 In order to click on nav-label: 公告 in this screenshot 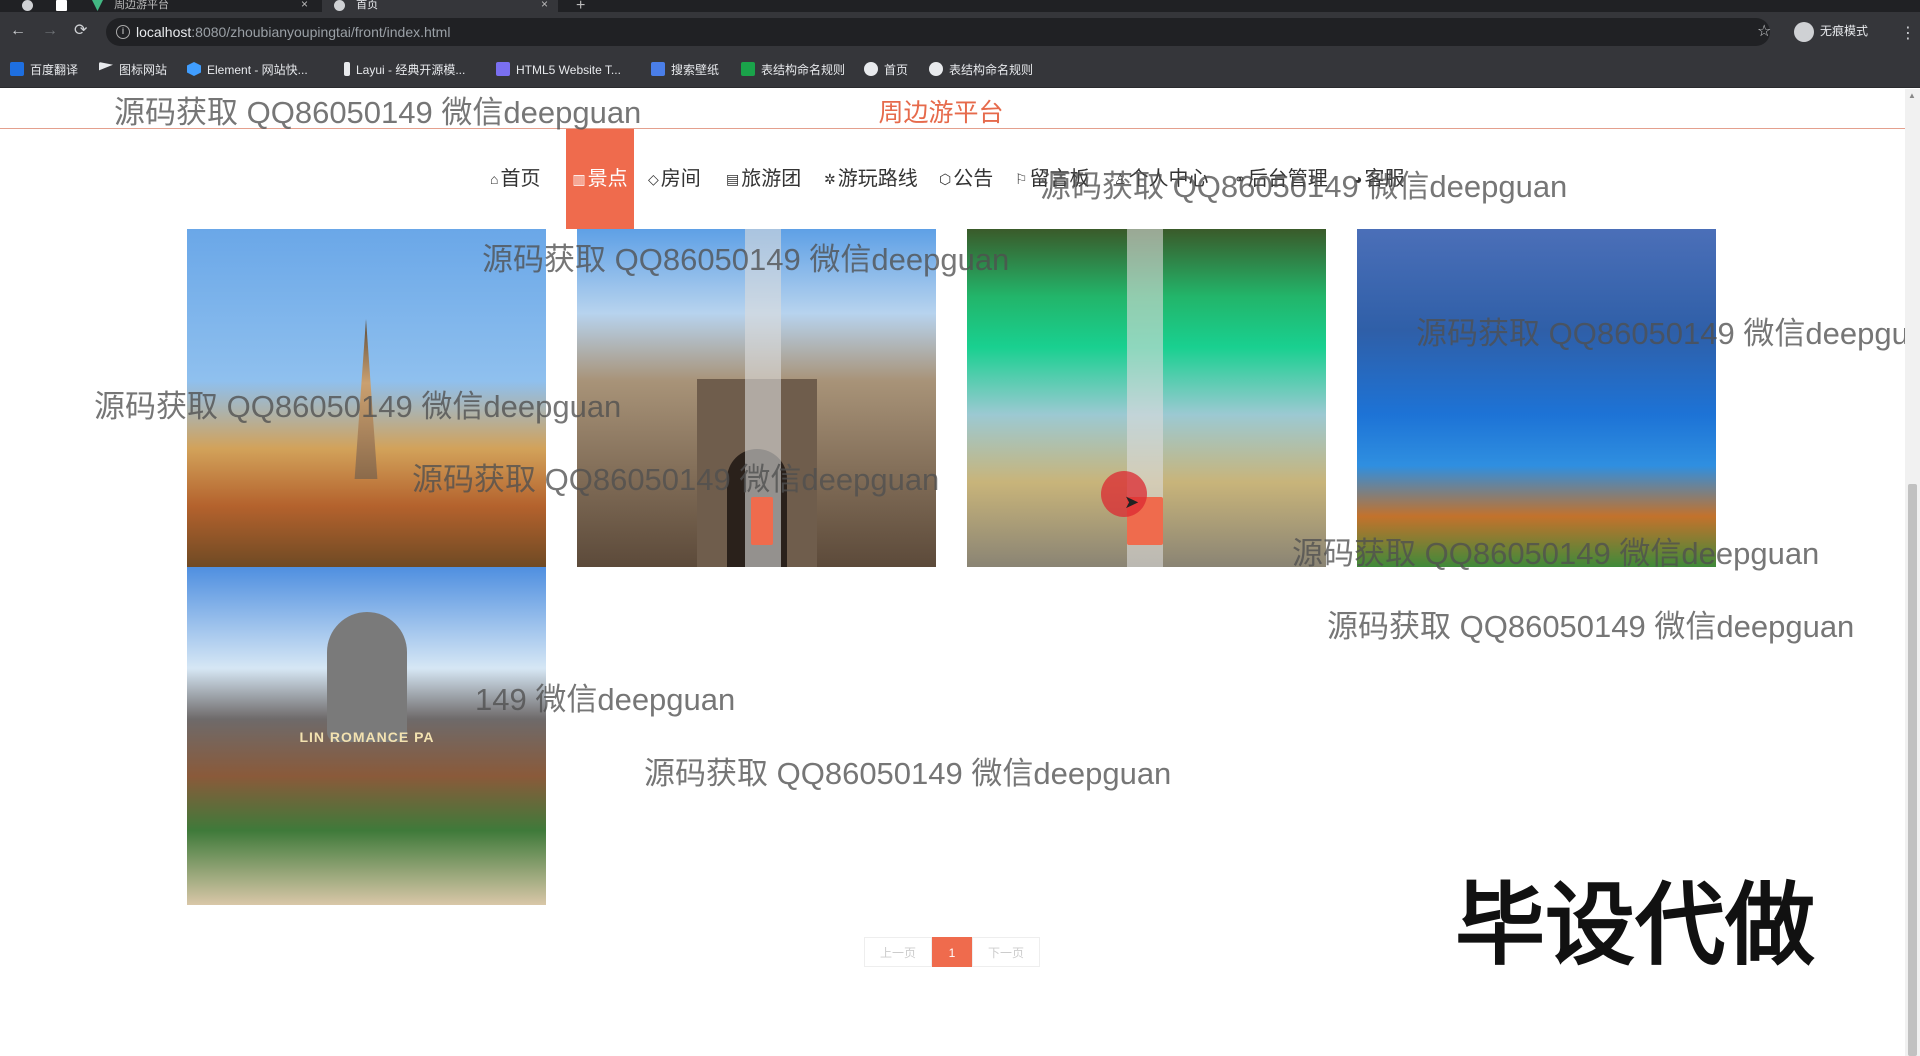, I will do `click(973, 179)`.